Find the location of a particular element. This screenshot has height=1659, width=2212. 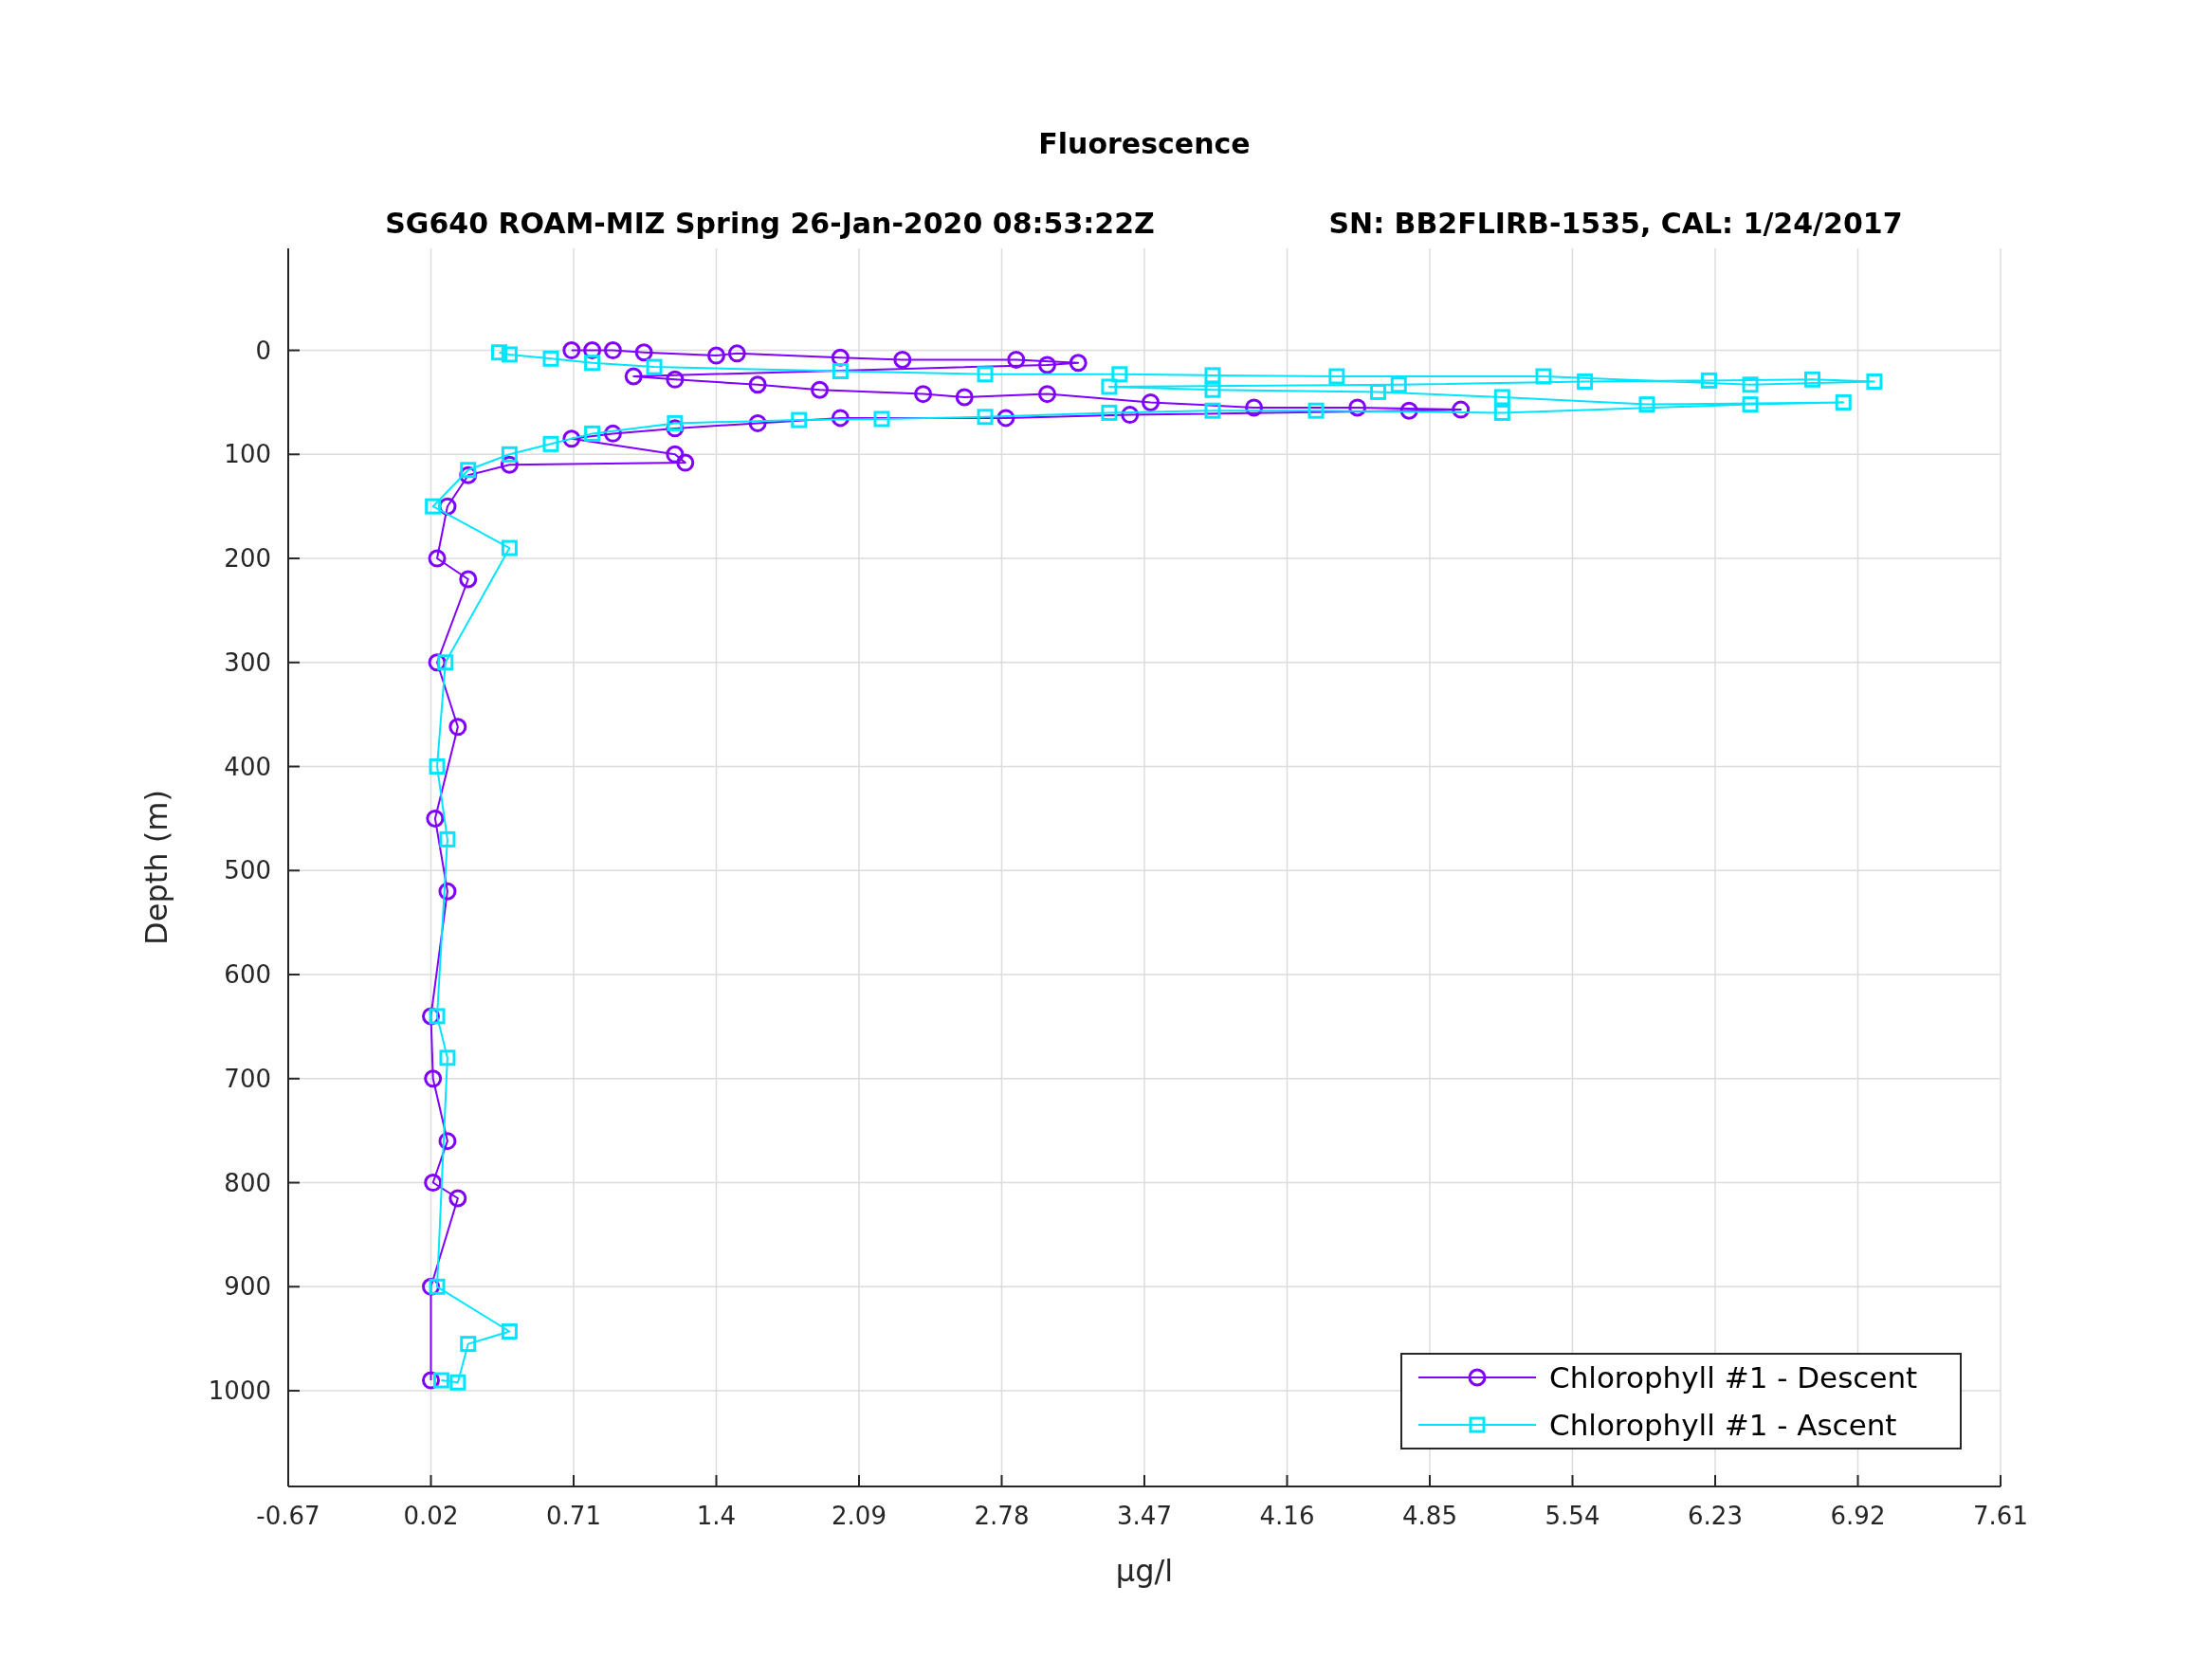

y-tick-label: 900 is located at coordinates (247, 1287).